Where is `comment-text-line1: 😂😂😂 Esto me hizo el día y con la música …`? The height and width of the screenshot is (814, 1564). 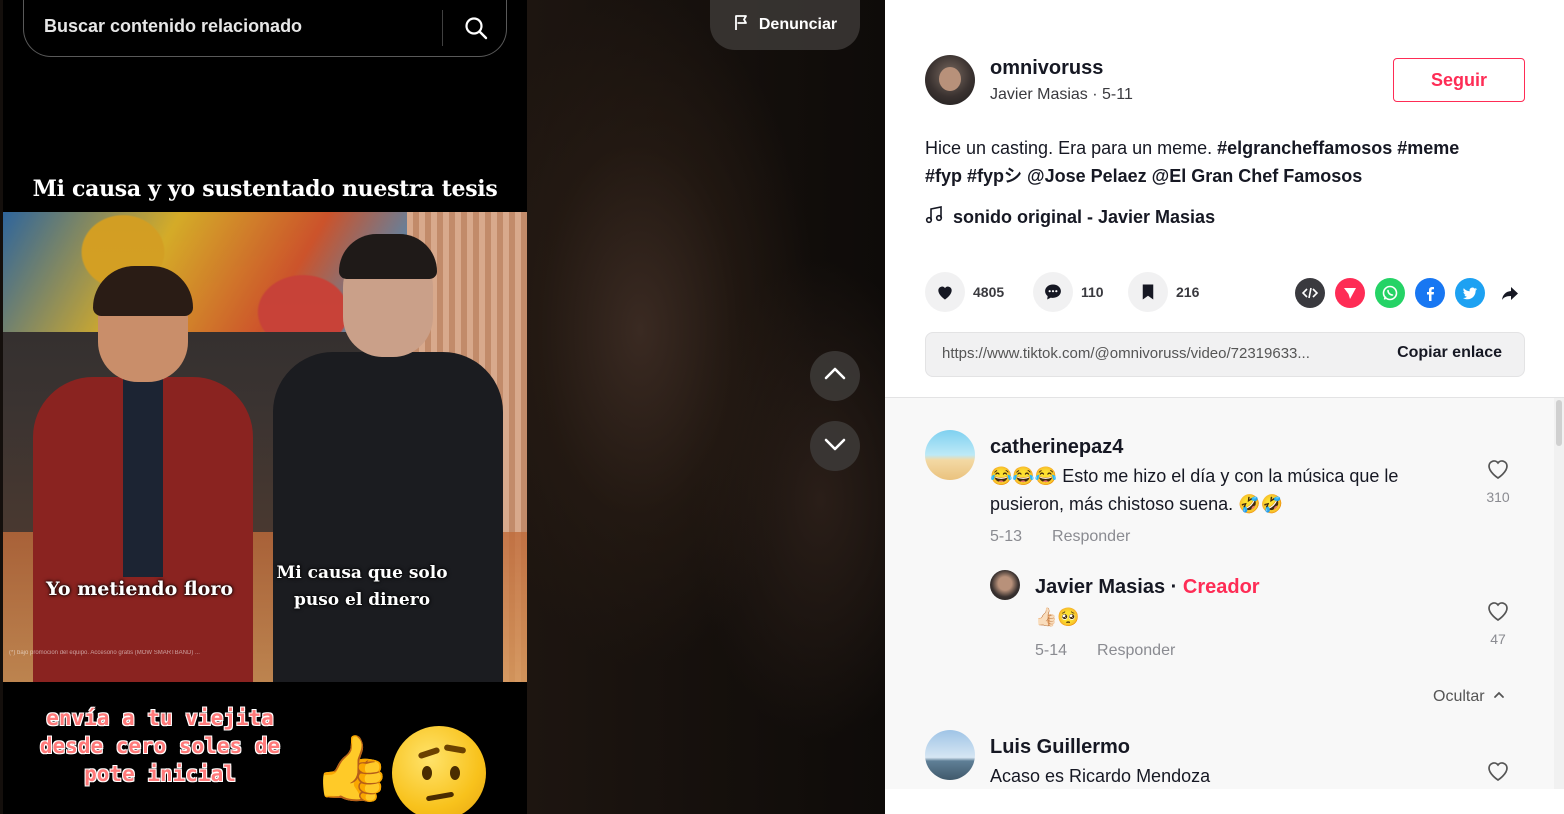
comment-text-line1: 😂😂😂 Esto me hizo el día y con la música … is located at coordinates (1194, 476).